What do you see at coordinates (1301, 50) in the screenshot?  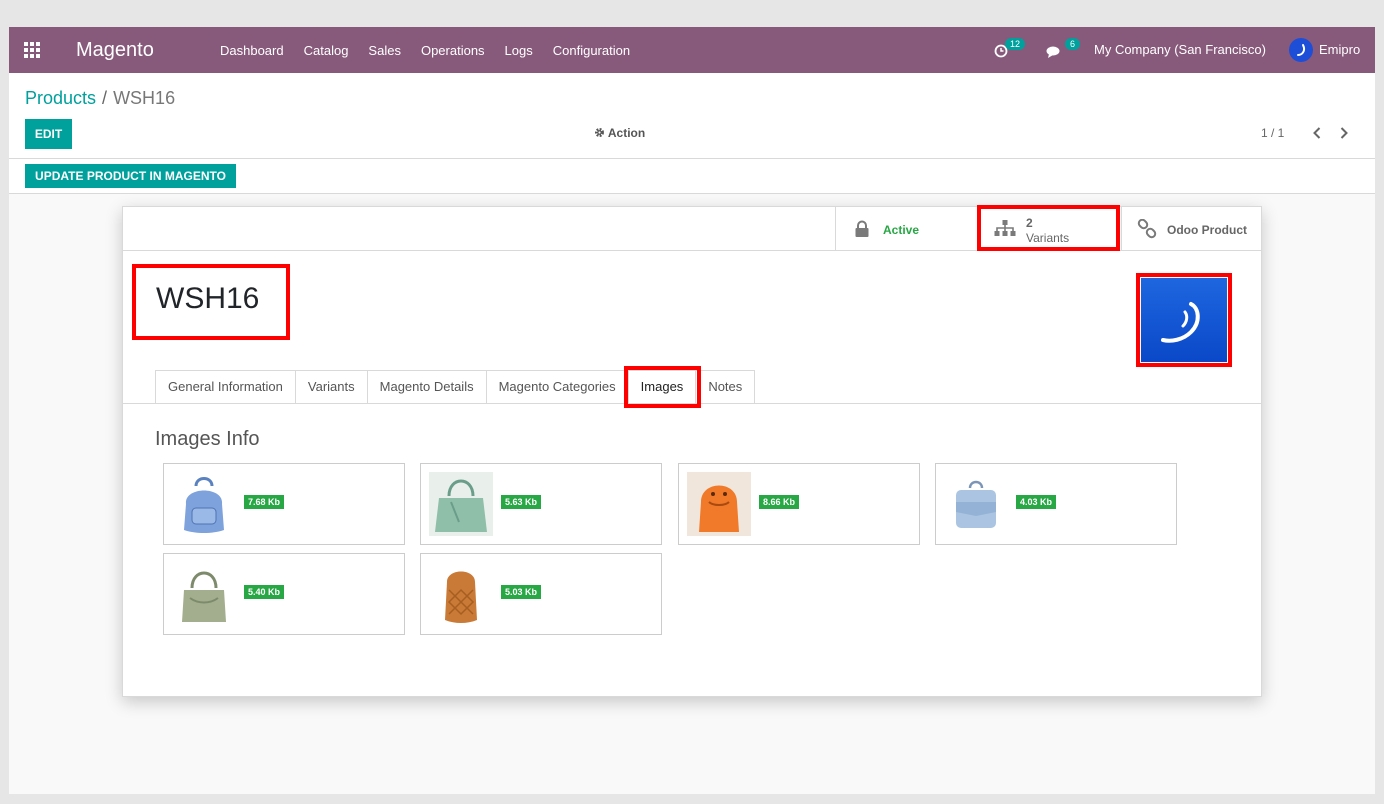 I see `user-avatar` at bounding box center [1301, 50].